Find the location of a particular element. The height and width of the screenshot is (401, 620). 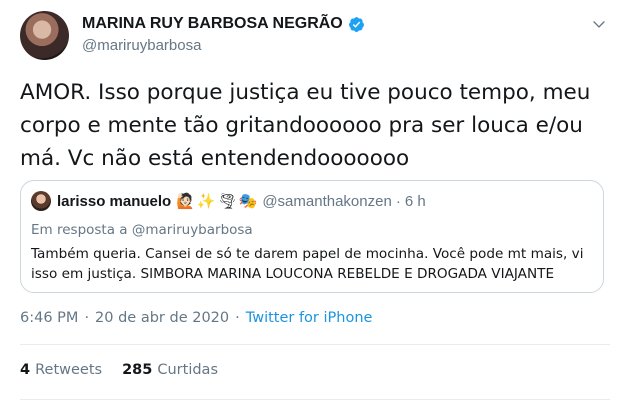

reply-to-handle: @mariruybarbosa is located at coordinates (192, 230).